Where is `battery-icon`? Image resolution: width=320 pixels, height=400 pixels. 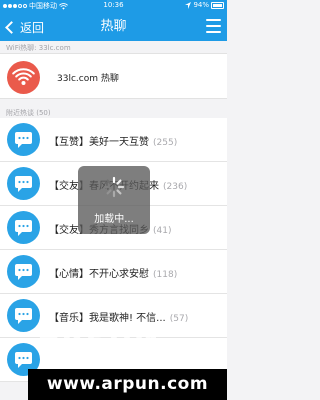
battery-icon is located at coordinates (217, 5).